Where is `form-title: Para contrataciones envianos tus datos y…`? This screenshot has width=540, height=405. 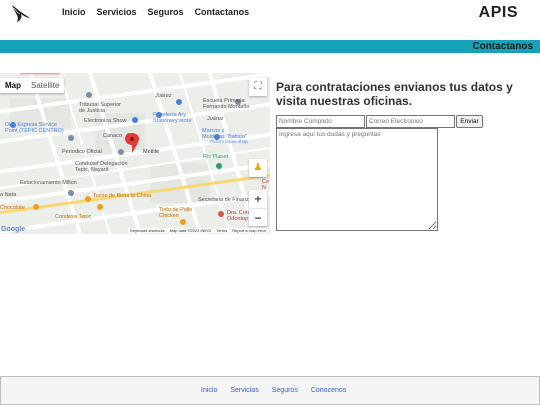
form-title: Para contrataciones envianos tus datos y… is located at coordinates (394, 94).